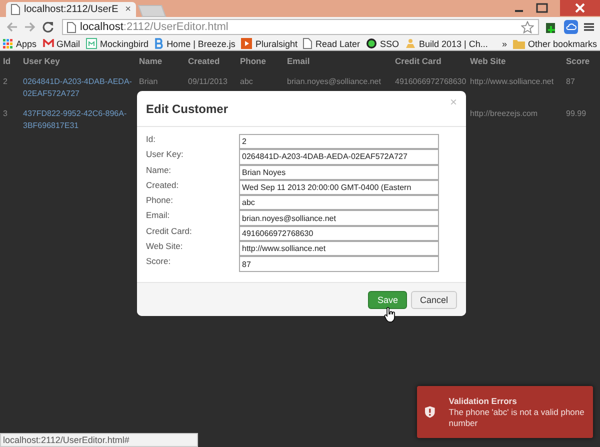 This screenshot has height=447, width=600. What do you see at coordinates (433, 299) in the screenshot?
I see `cancel-button: Cancel` at bounding box center [433, 299].